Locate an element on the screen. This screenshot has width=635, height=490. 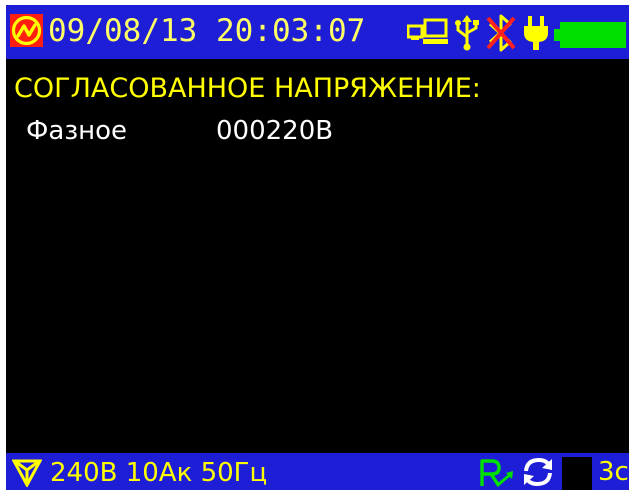
network-pc-icon is located at coordinates (427, 31).